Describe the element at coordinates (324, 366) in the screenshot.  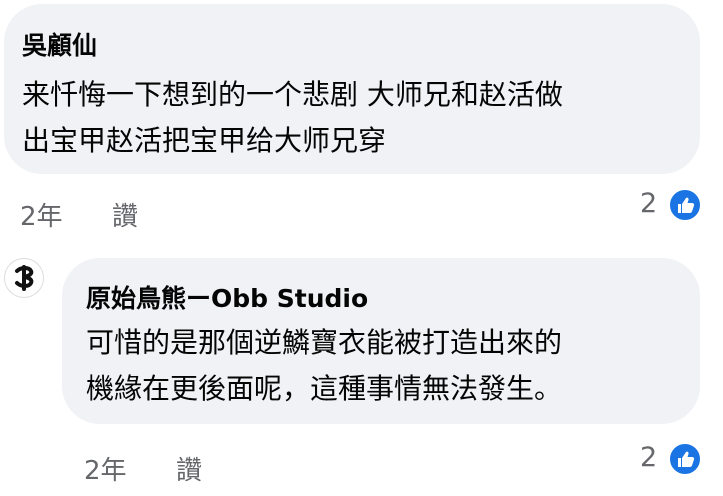
I see `comment-text: 可惜的是那個逆鱗寶衣能被打造出來的 機緣在更後面呢，這種事情無法發生。` at that location.